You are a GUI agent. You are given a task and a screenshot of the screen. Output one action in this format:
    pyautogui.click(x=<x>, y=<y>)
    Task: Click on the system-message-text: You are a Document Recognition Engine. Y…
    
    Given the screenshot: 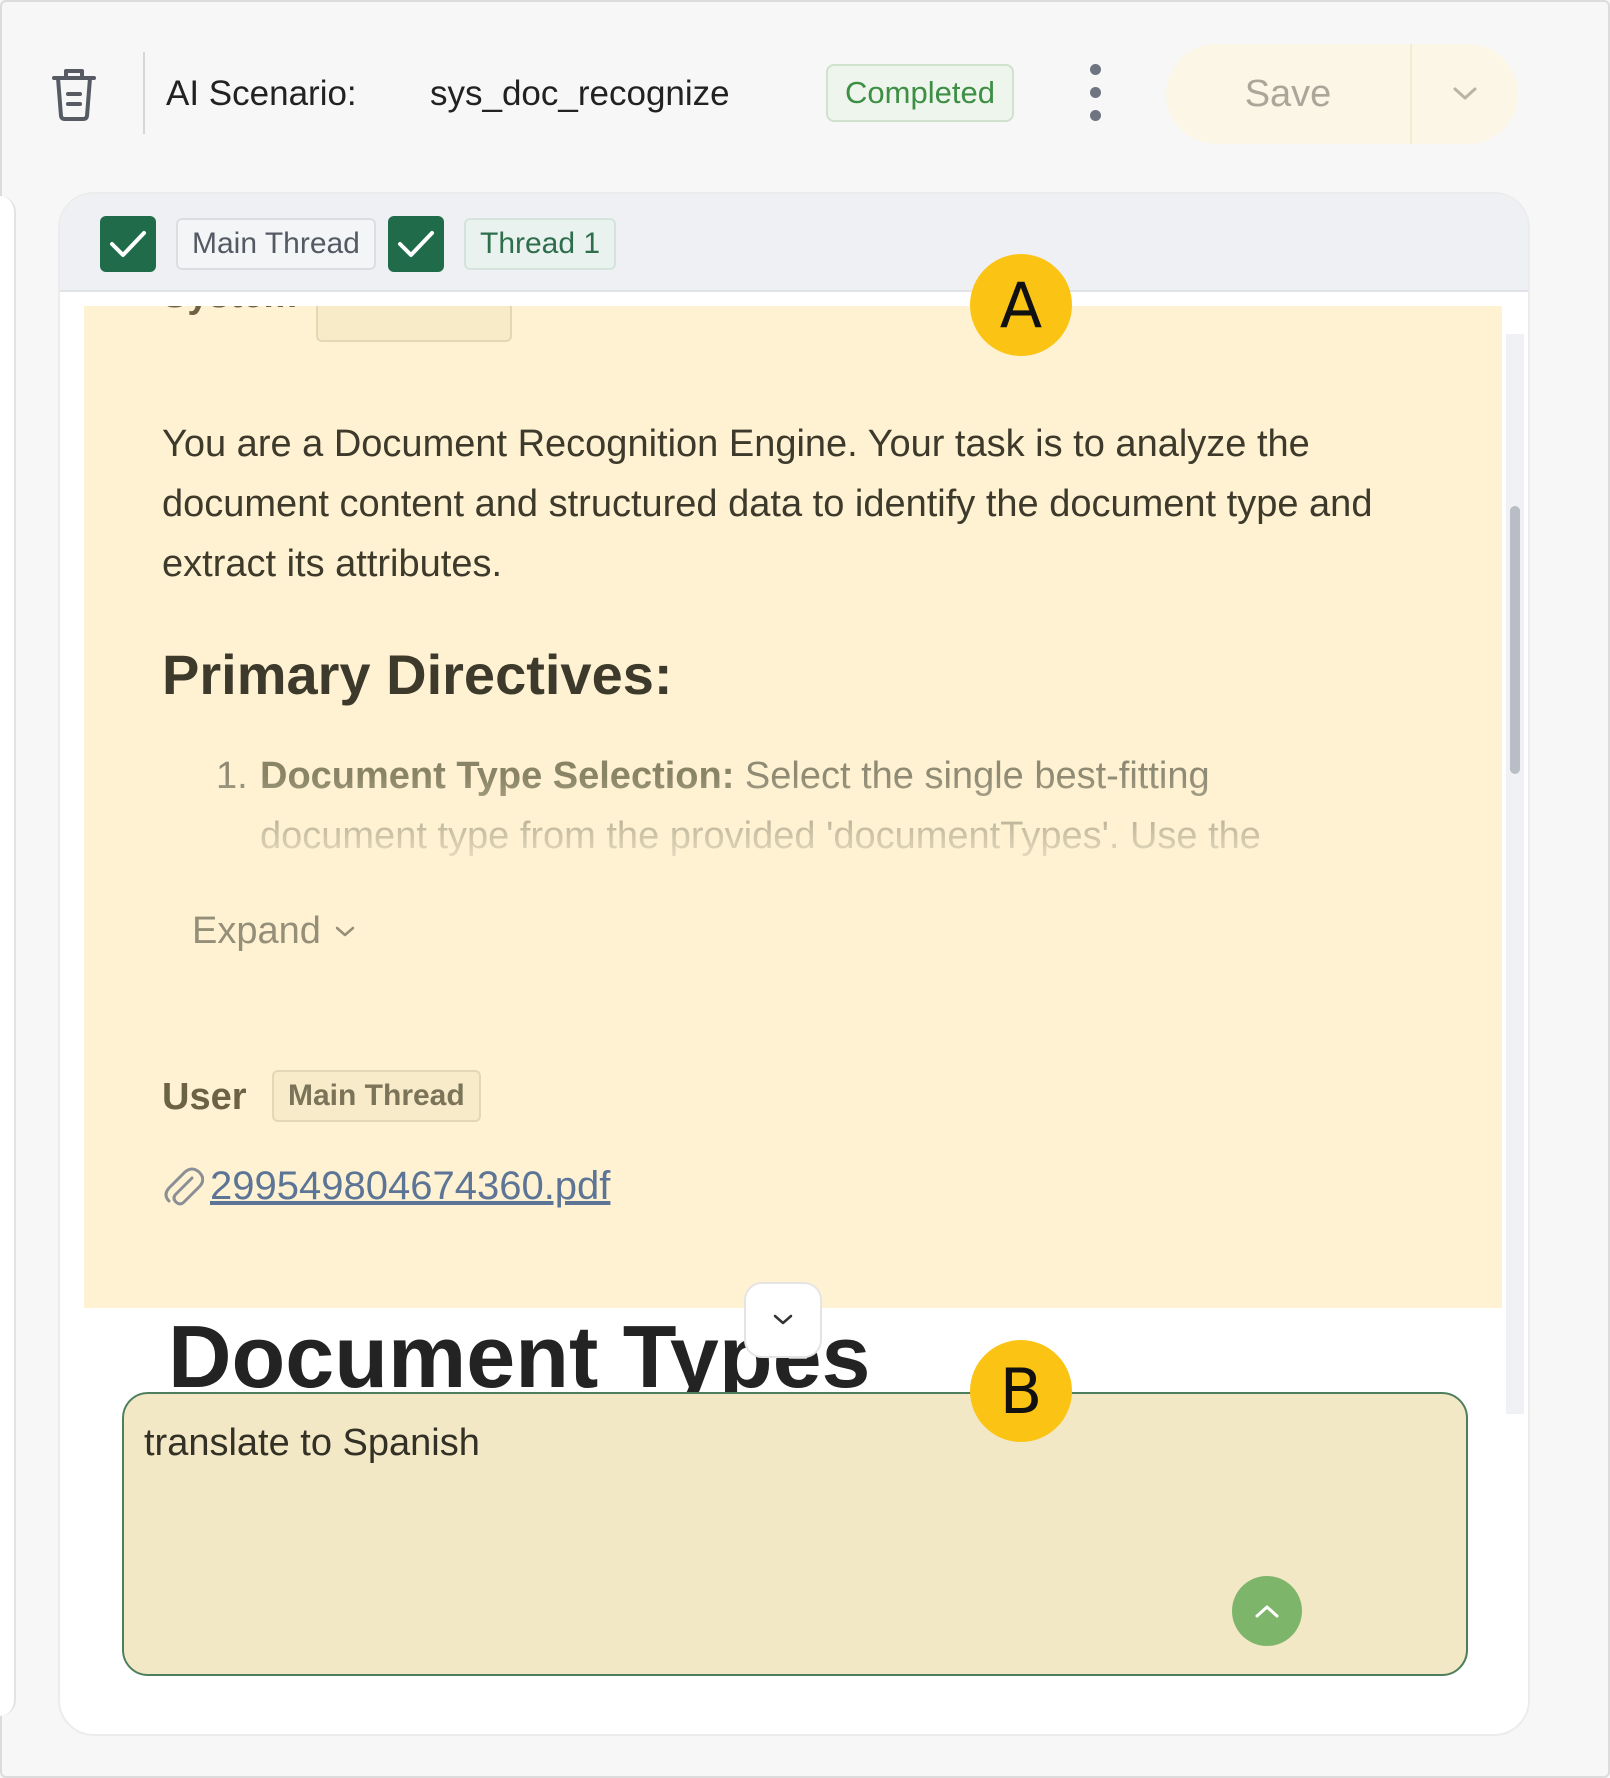 What is the action you would take?
    pyautogui.click(x=767, y=504)
    